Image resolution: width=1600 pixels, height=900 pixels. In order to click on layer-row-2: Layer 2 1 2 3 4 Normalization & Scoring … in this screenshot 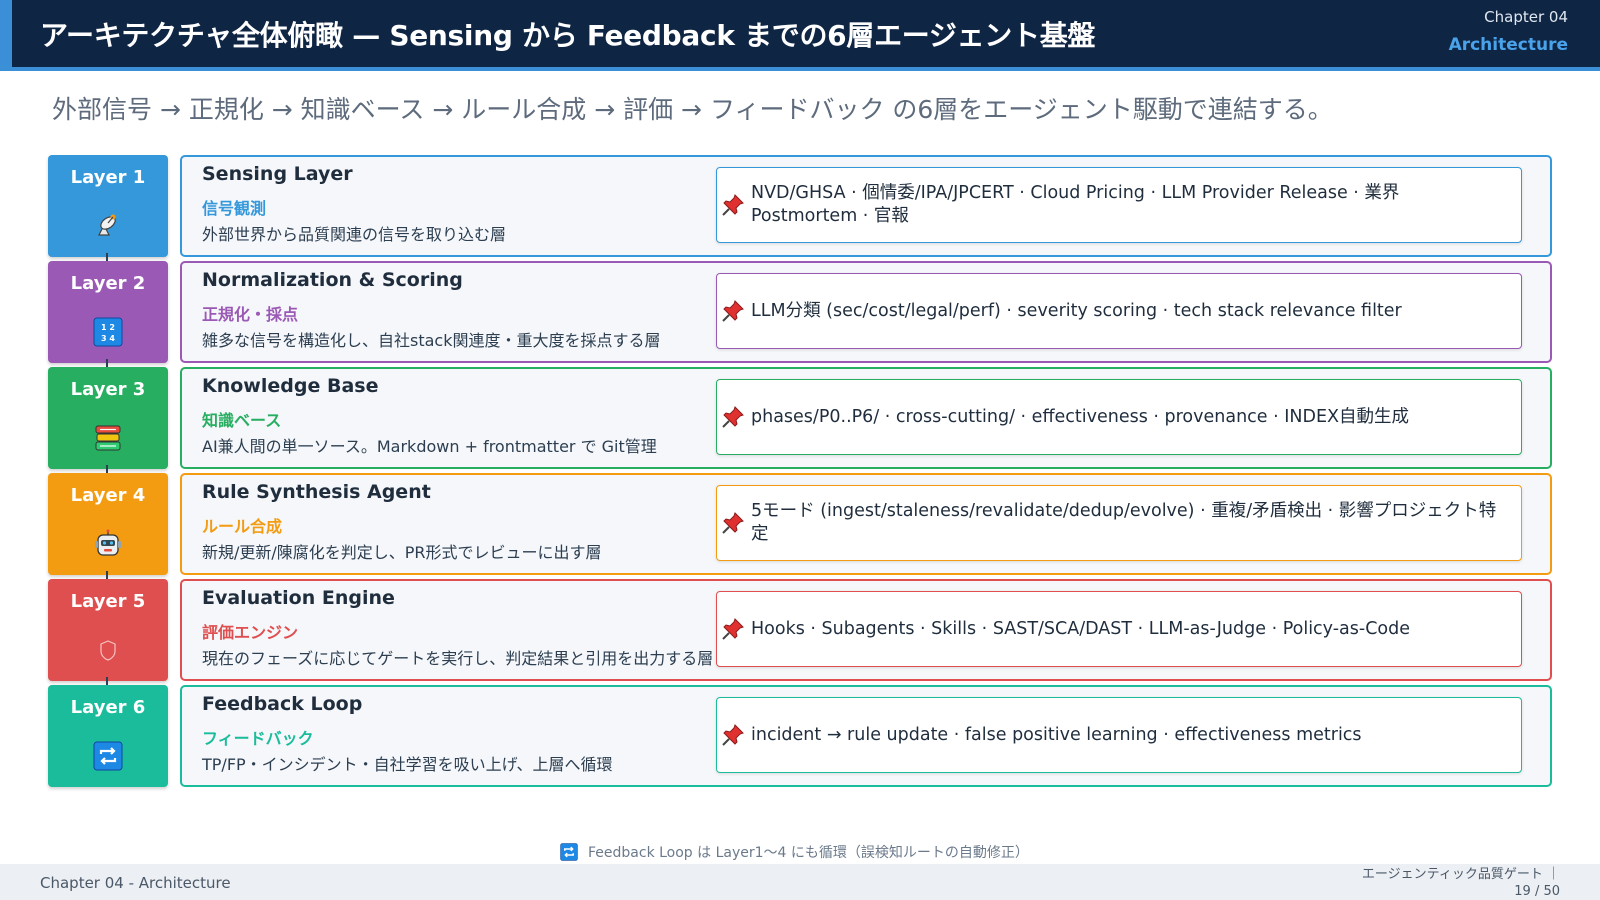, I will do `click(800, 318)`.